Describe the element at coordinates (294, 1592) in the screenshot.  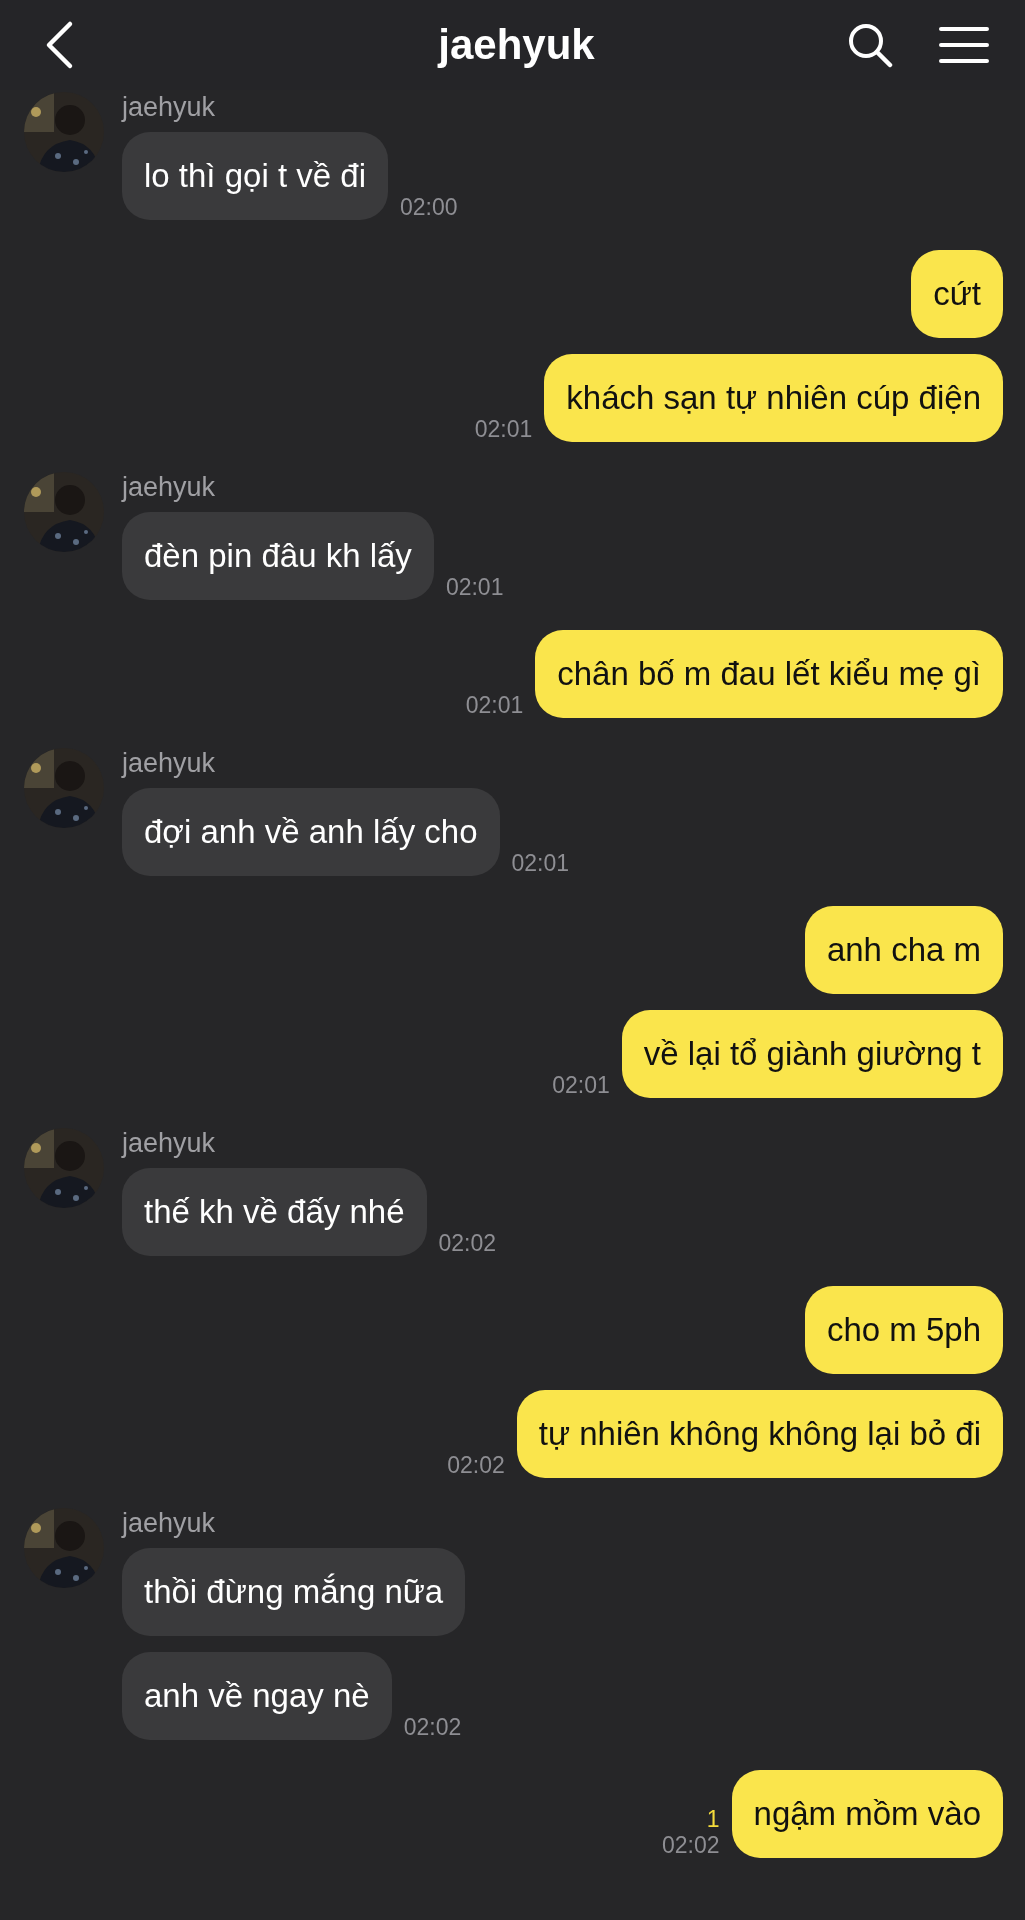
I see `message-bubble: thồi đừng mắng nữa` at that location.